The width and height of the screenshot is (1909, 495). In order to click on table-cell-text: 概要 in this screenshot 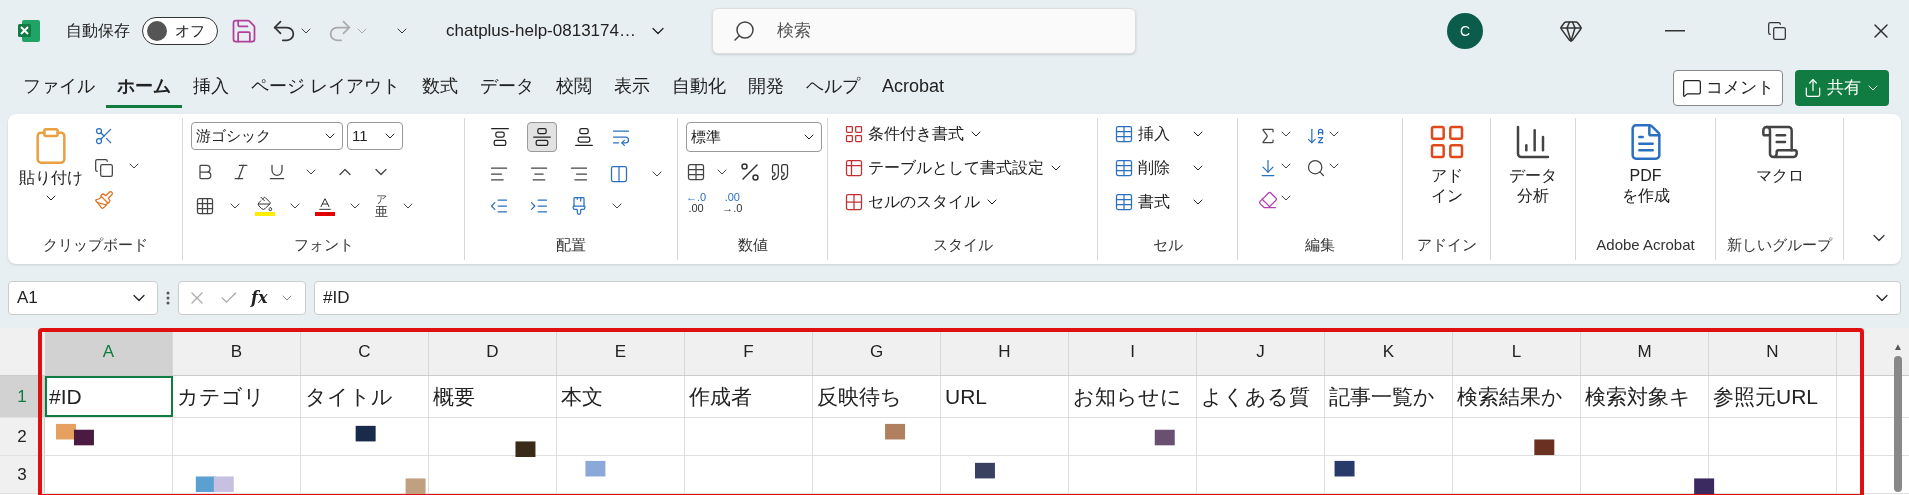, I will do `click(454, 396)`.